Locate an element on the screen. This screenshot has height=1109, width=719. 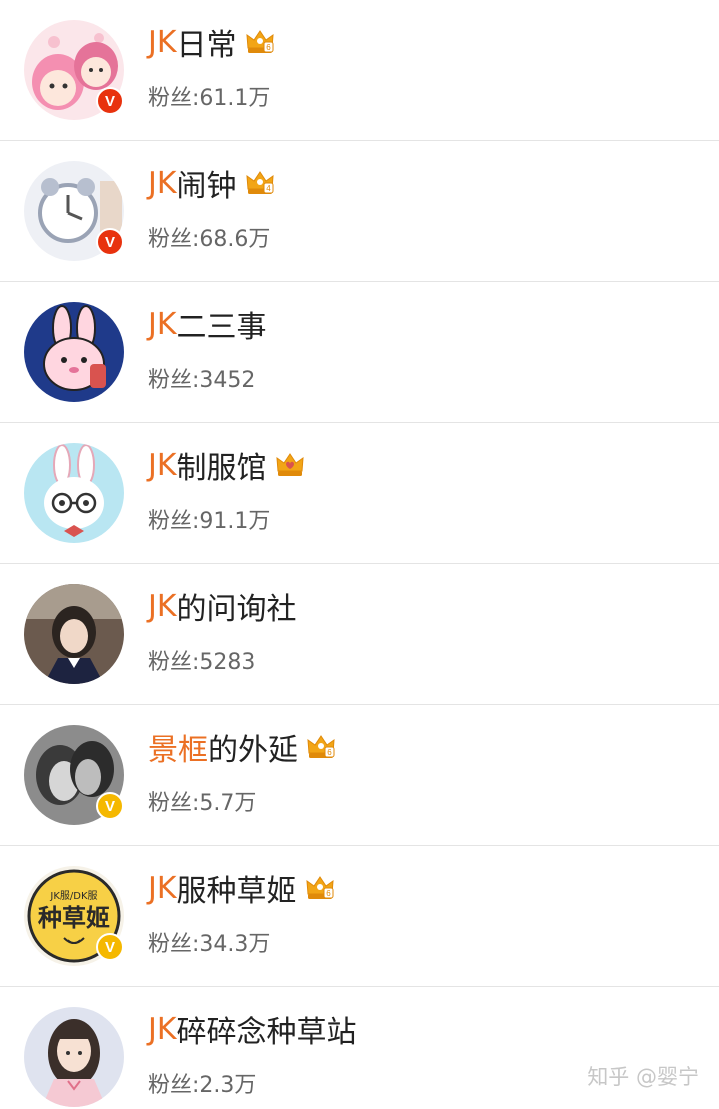
name-rest: 碎碎念种草站 is located at coordinates (266, 1032).